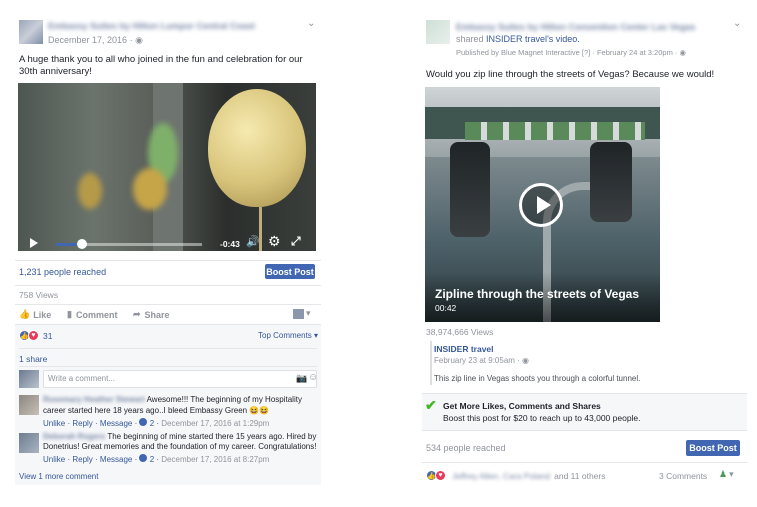 The width and height of the screenshot is (757, 507). I want to click on video-balloon-main, so click(257, 148).